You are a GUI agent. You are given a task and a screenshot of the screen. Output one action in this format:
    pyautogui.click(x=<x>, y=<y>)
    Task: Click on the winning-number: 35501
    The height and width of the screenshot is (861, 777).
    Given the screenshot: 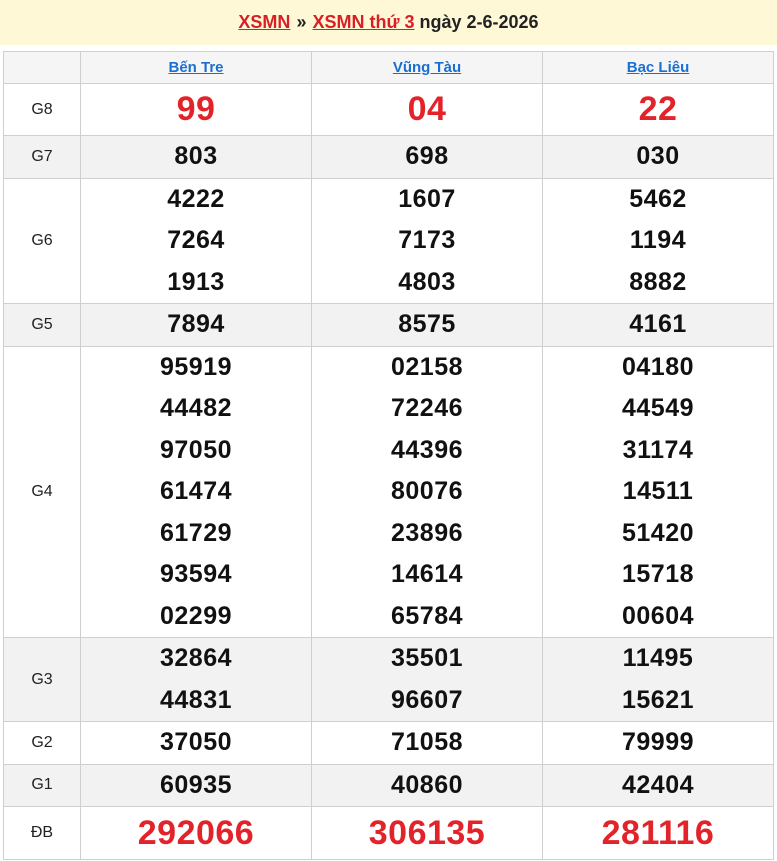 What is the action you would take?
    pyautogui.click(x=427, y=658)
    